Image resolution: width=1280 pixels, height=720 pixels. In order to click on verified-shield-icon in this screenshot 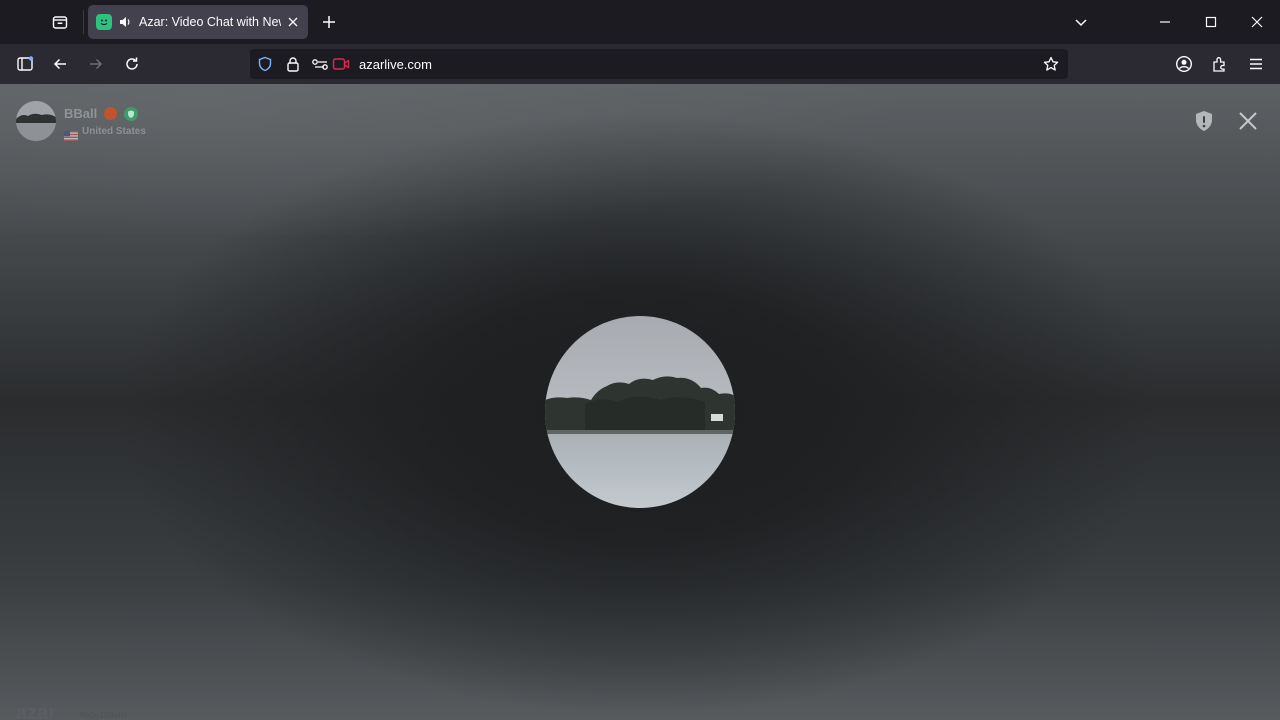, I will do `click(131, 114)`.